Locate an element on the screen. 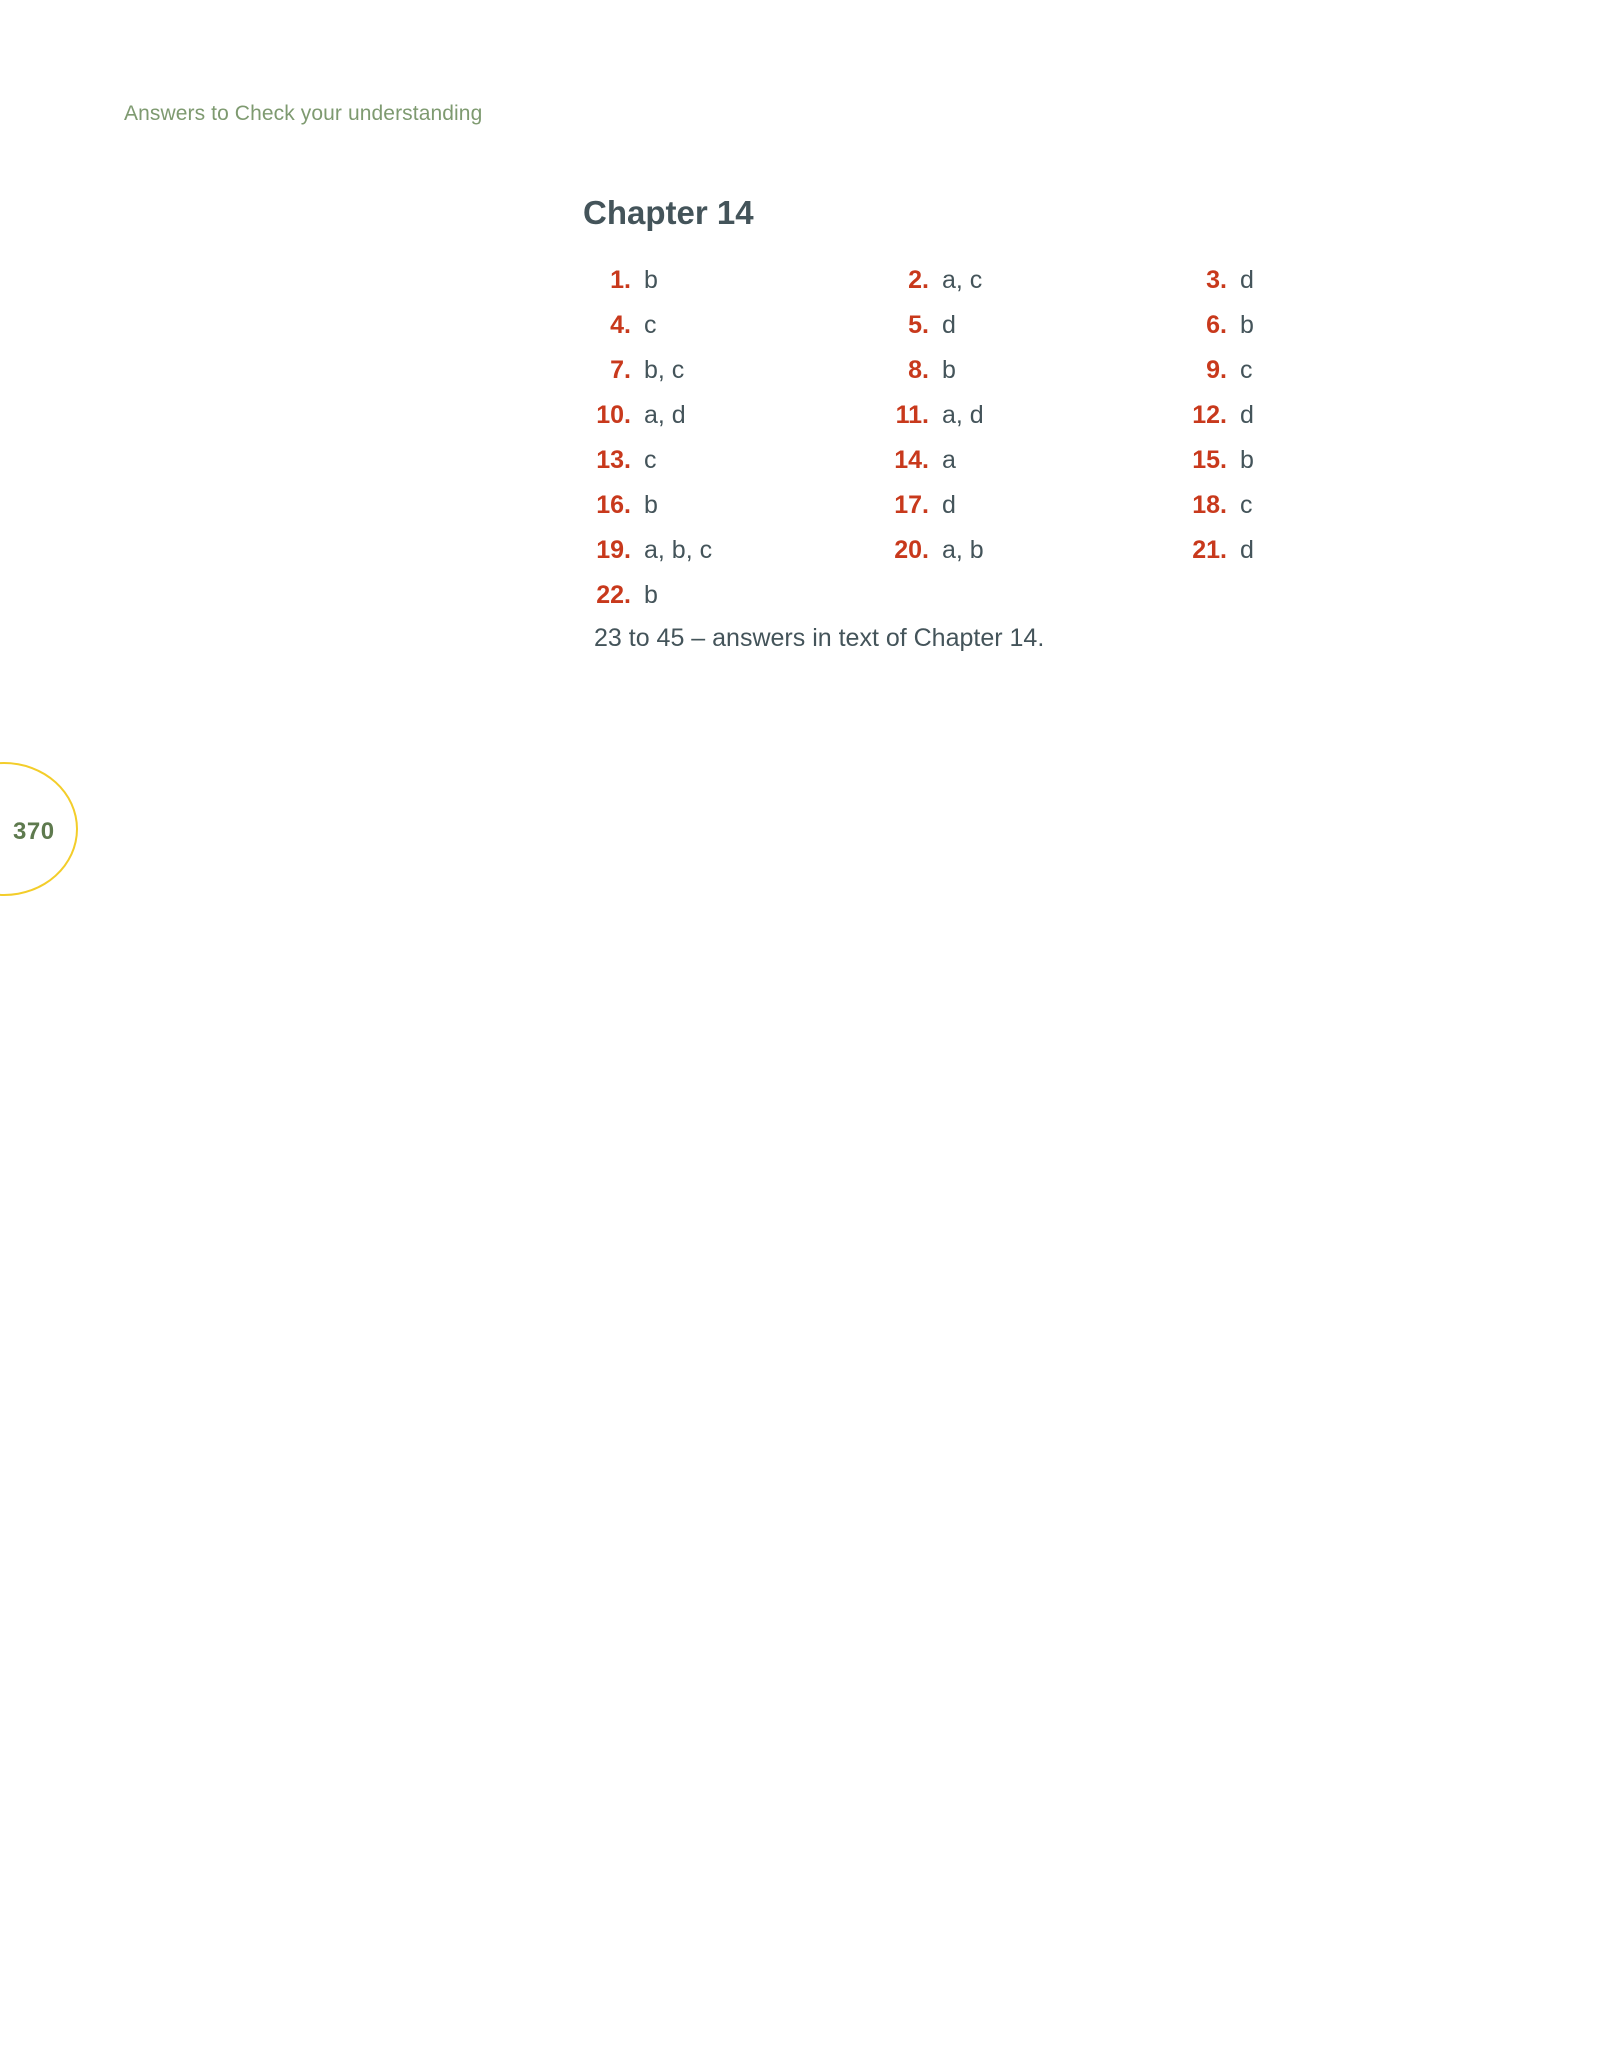 This screenshot has height=2058, width=1600. running-head: Answers to Check your understanding is located at coordinates (303, 113).